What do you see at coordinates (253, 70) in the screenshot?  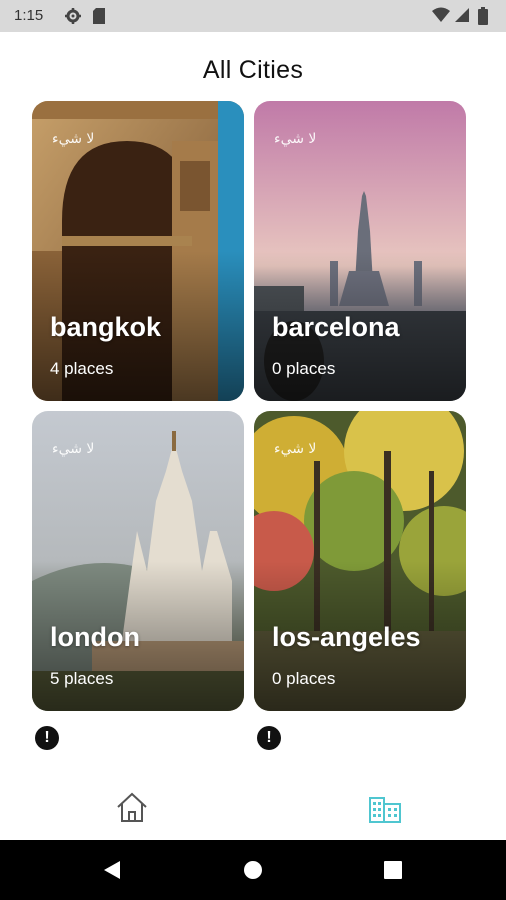 I see `page-title: All Cities` at bounding box center [253, 70].